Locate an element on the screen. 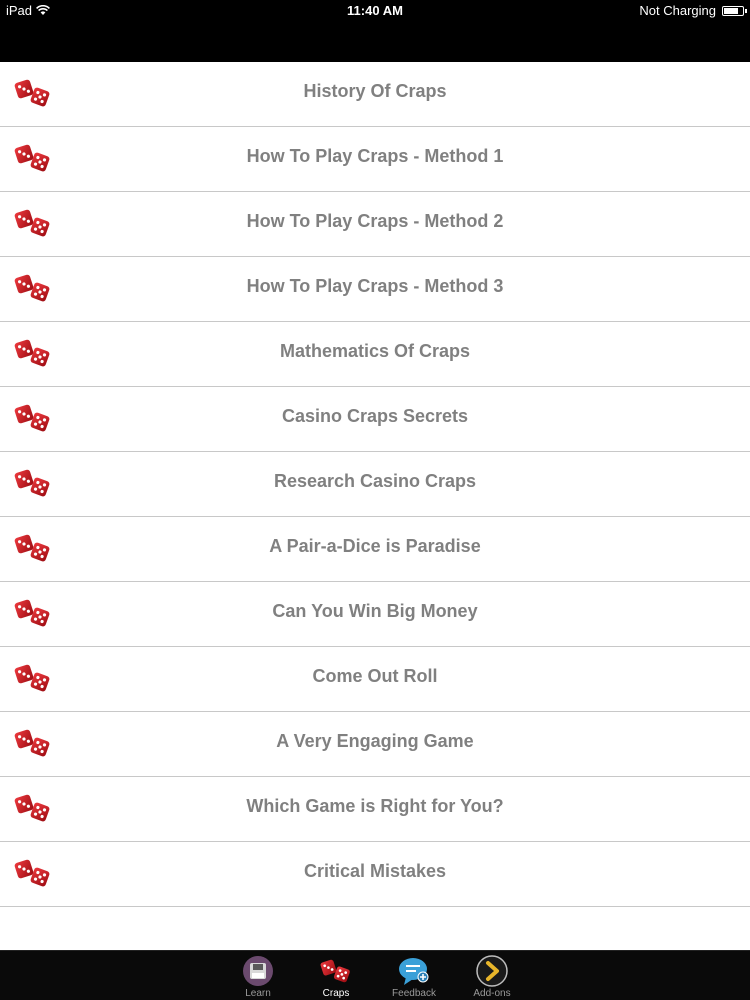  list-item-label: Mathematics Of Craps is located at coordinates (375, 351).